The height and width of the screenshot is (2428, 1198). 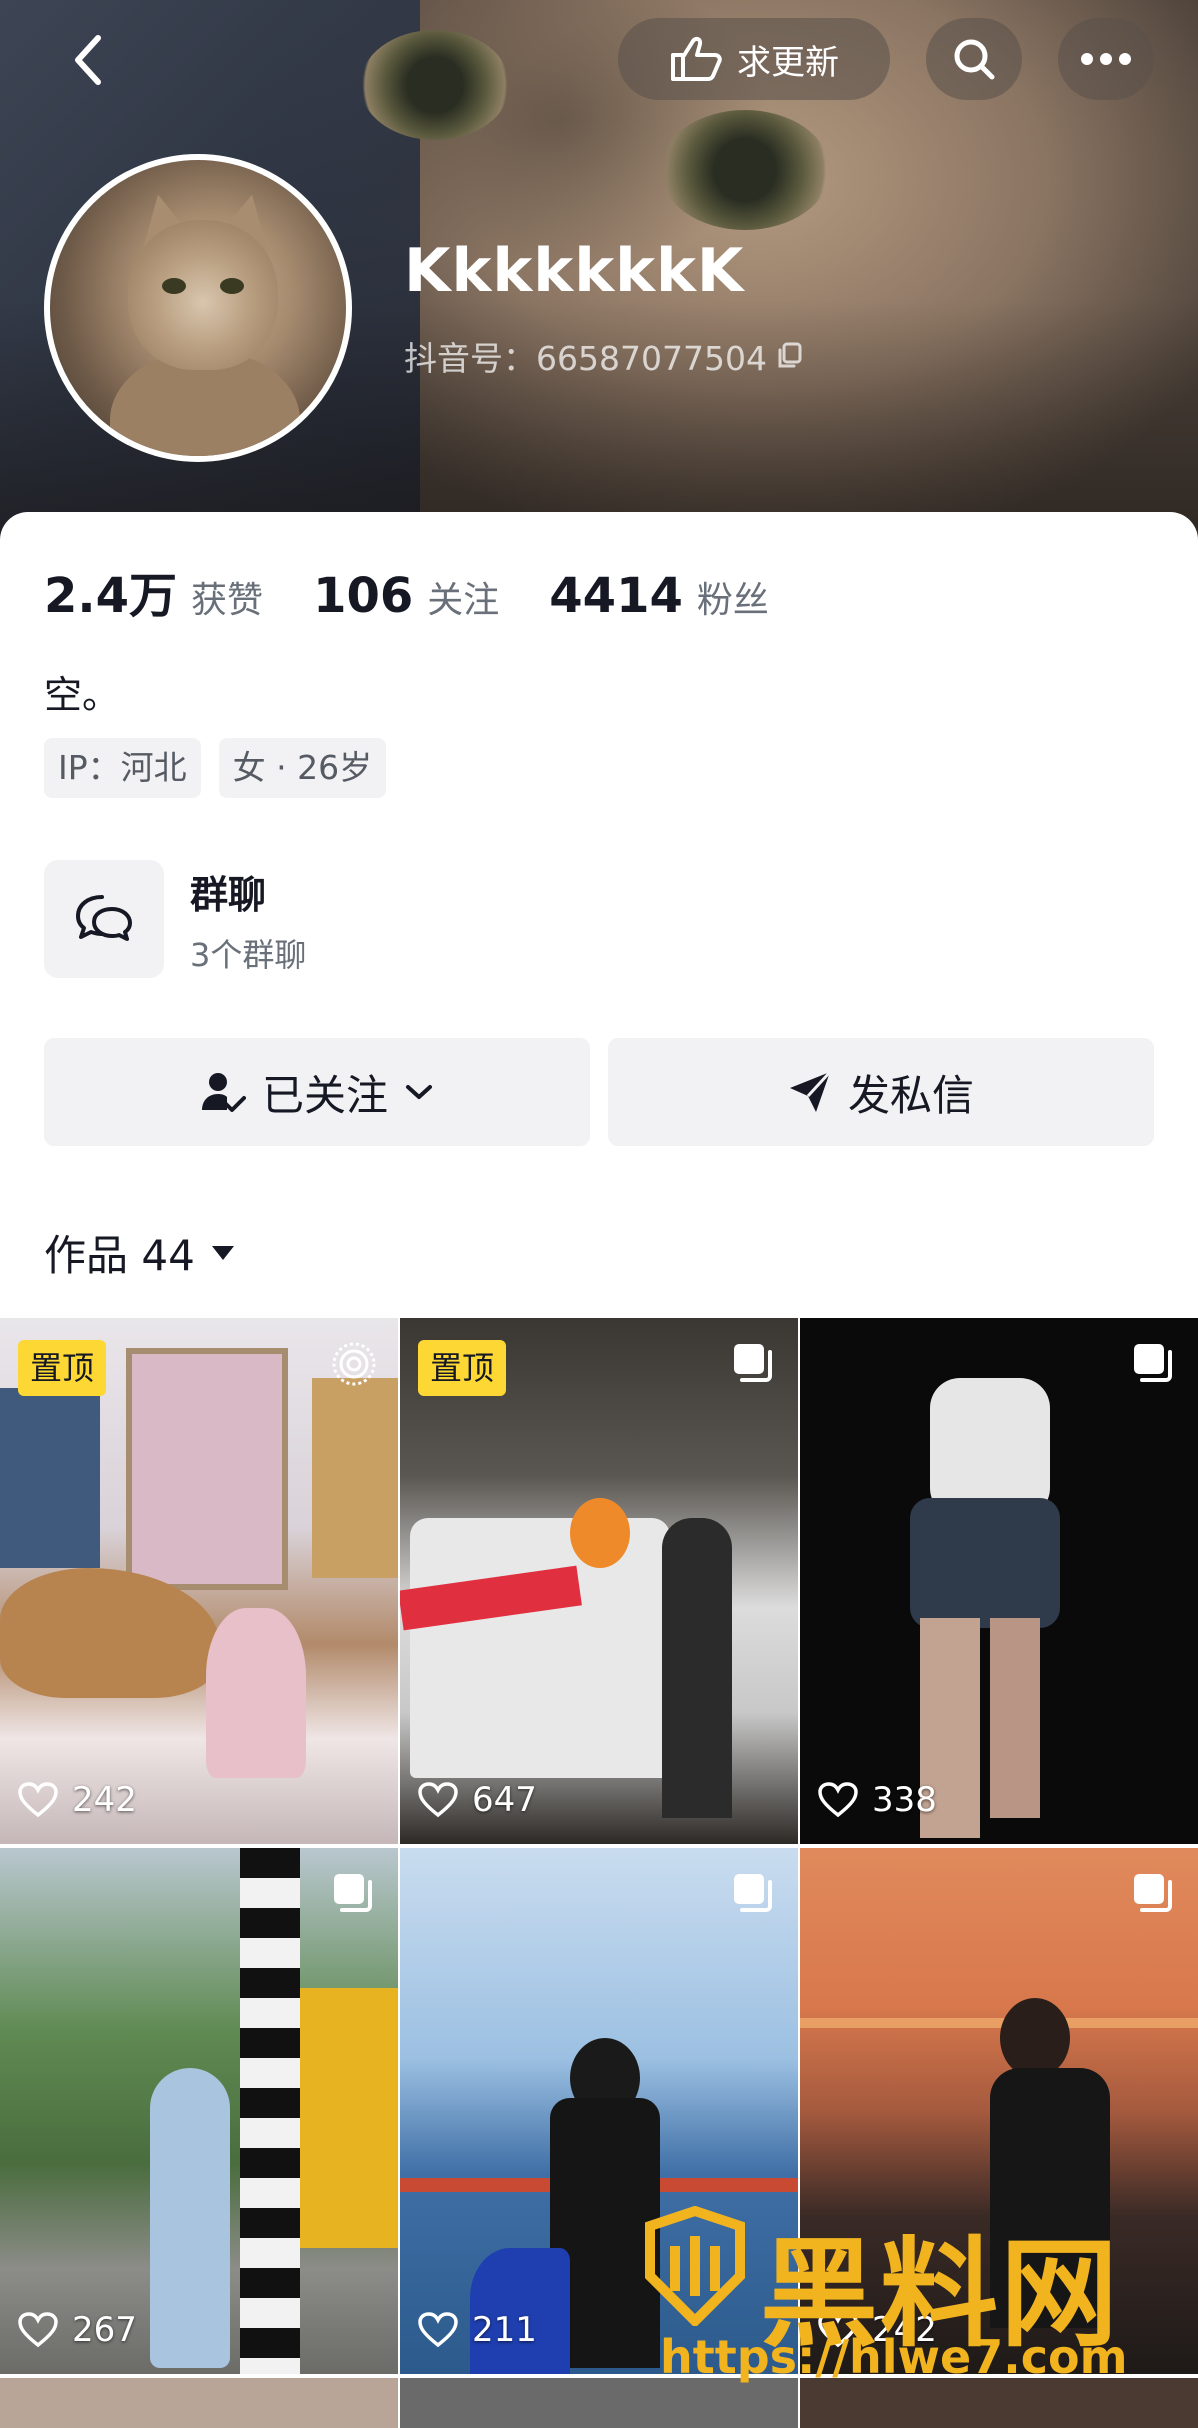 I want to click on following-count: 106, so click(x=363, y=596).